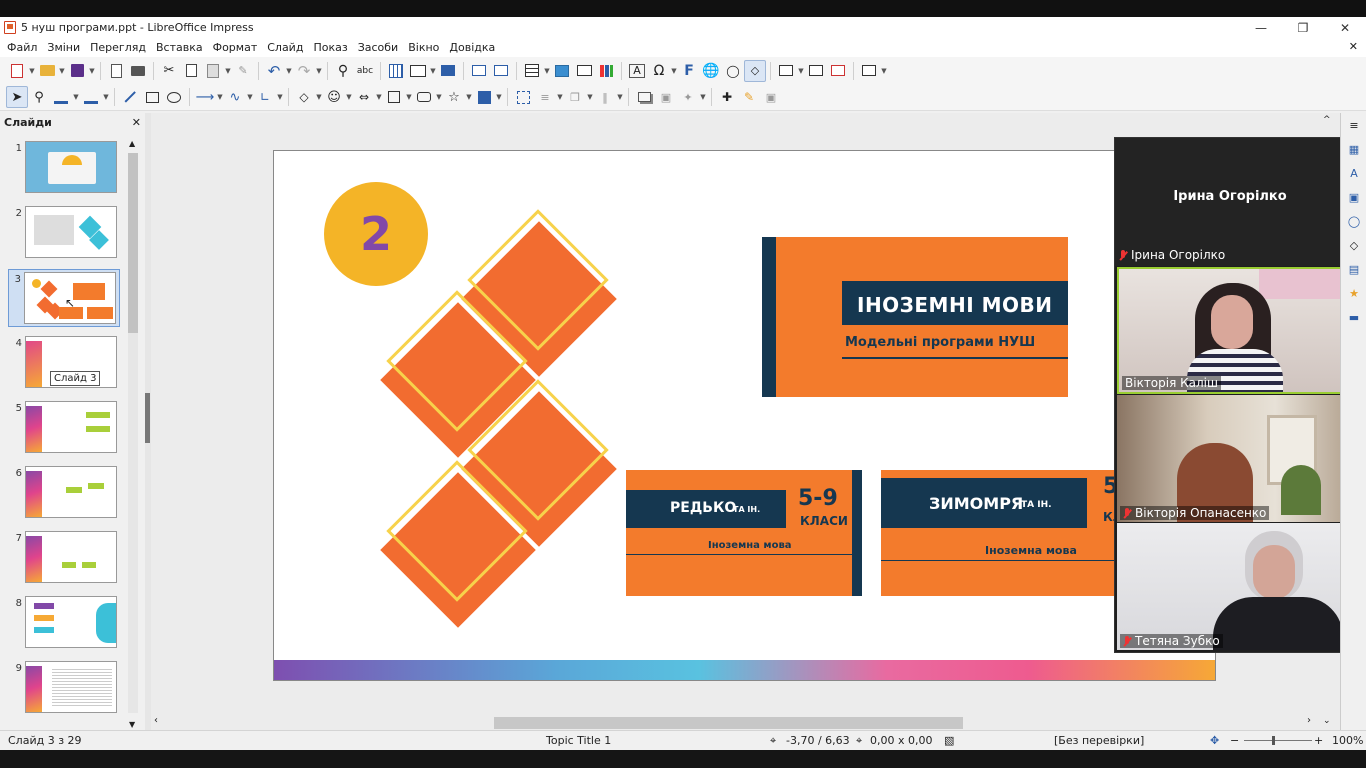 The width and height of the screenshot is (1366, 768). I want to click on participant-tile: Вікторія Опанасенко, so click(1230, 458).